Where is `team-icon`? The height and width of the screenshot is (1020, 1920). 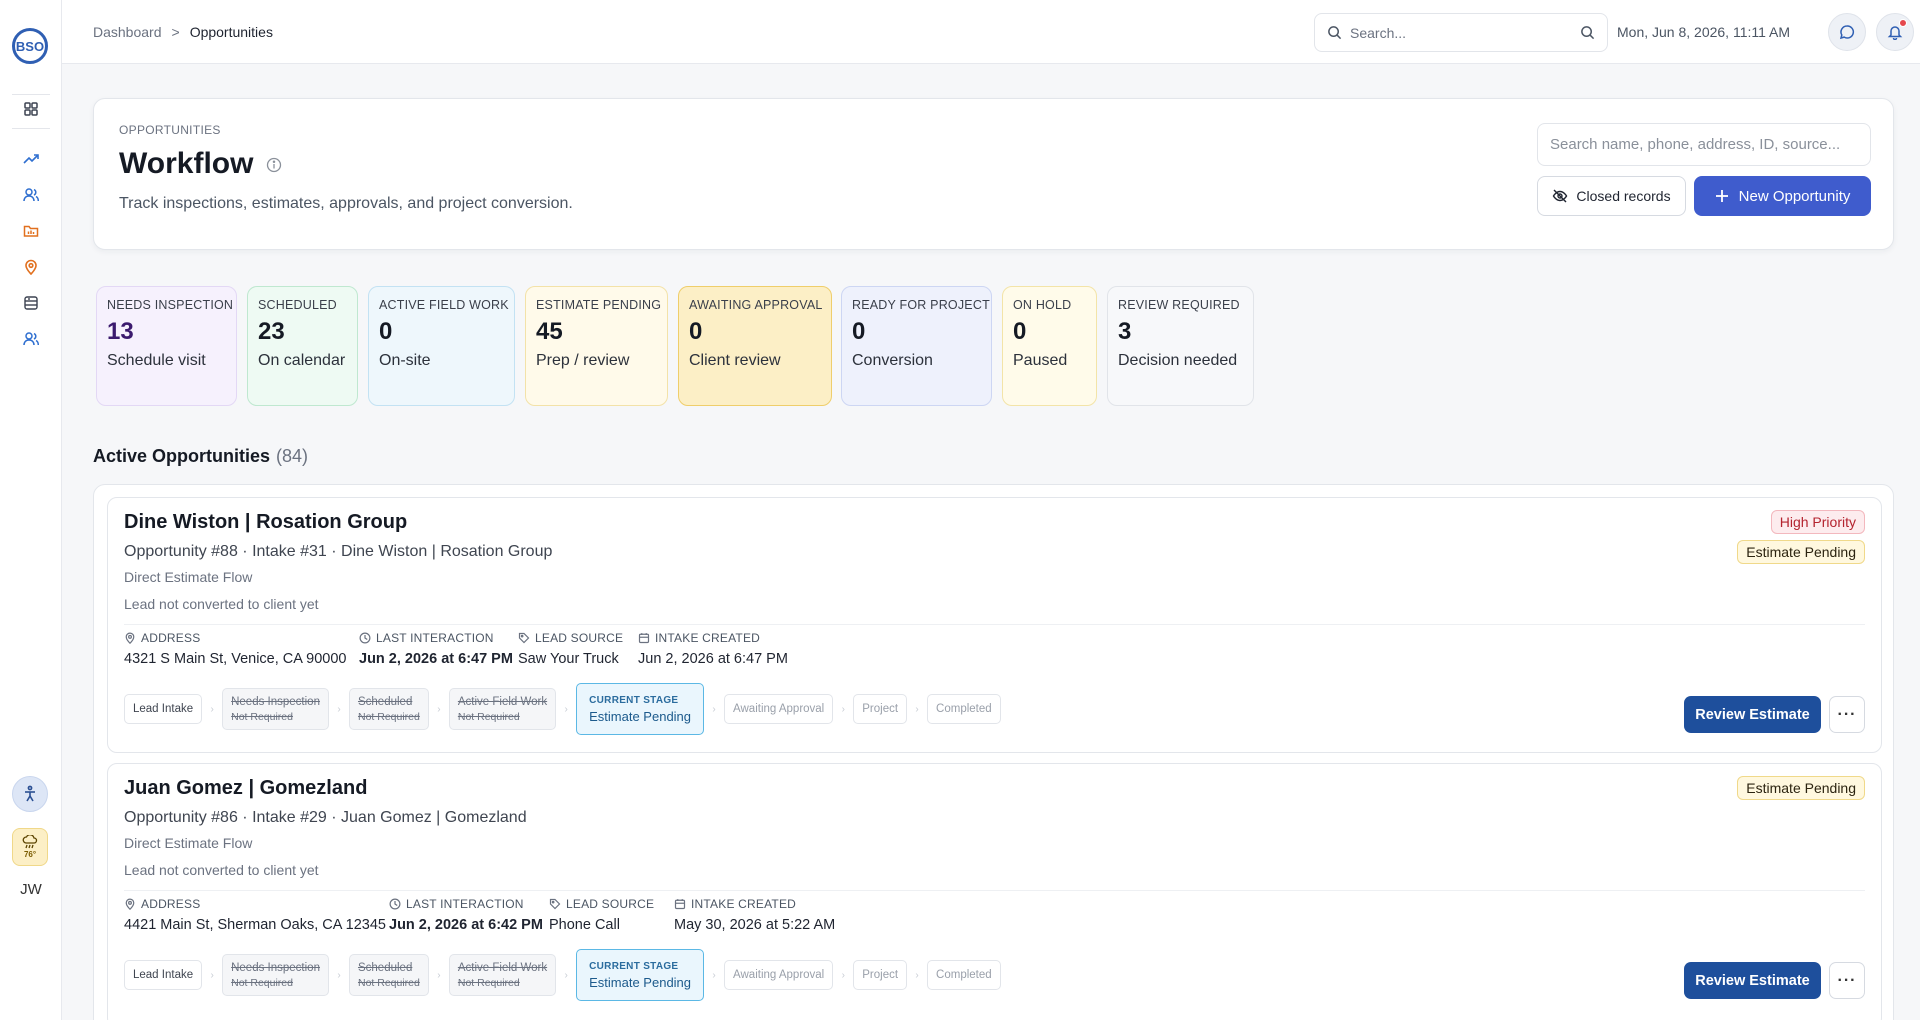
team-icon is located at coordinates (31, 339).